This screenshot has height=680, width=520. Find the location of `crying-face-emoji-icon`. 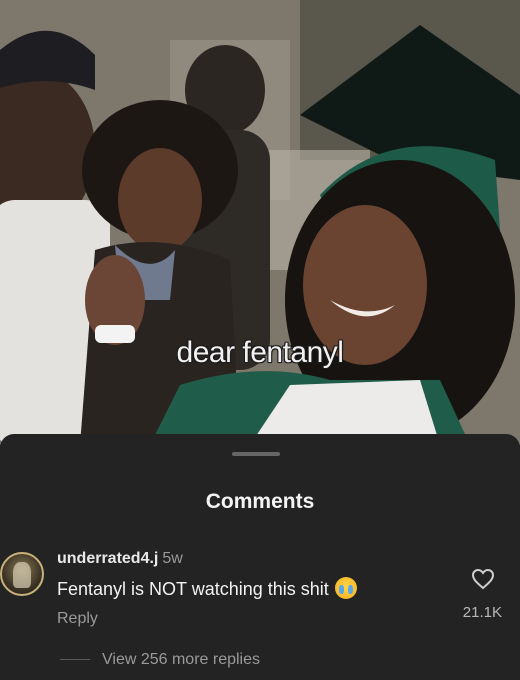

crying-face-emoji-icon is located at coordinates (345, 588).